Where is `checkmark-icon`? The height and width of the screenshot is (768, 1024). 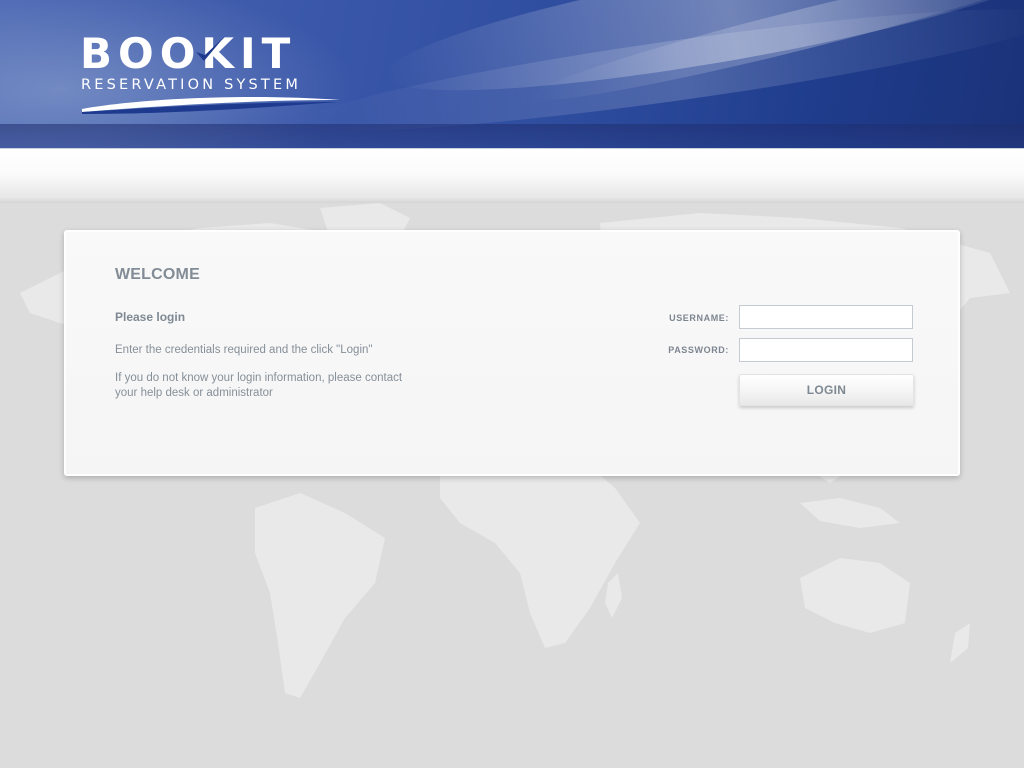
checkmark-icon is located at coordinates (210, 48).